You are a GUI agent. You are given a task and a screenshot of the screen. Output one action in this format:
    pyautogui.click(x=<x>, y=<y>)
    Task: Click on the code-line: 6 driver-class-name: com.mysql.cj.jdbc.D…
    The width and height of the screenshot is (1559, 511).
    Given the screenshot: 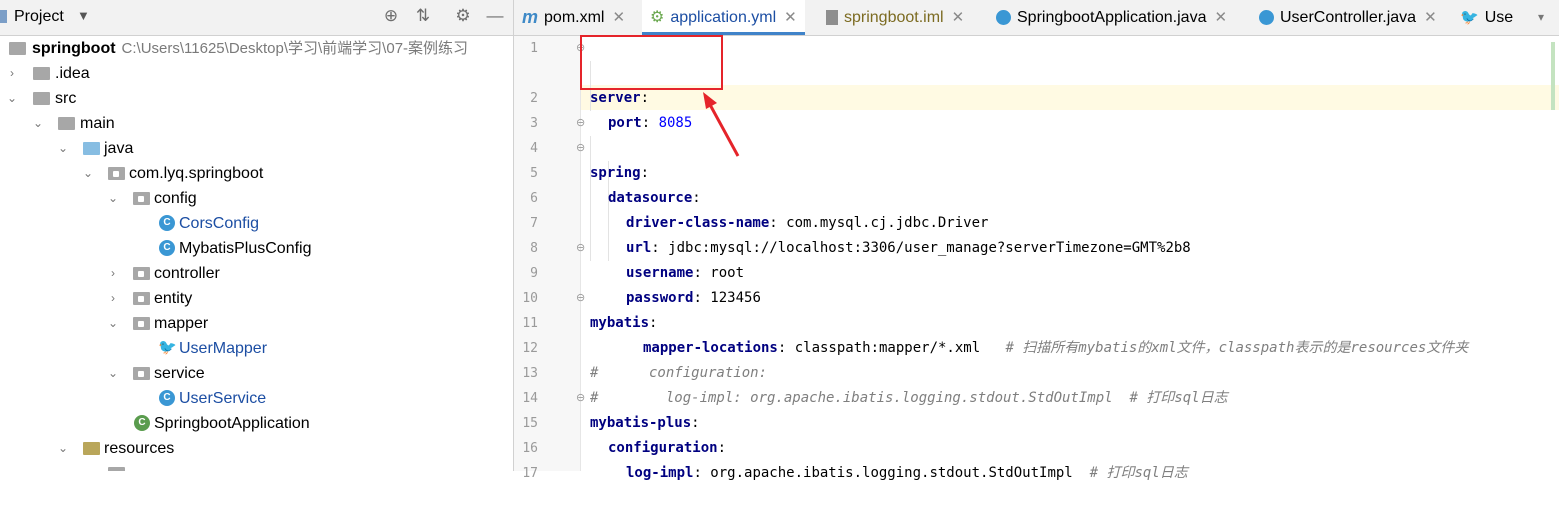 What is the action you would take?
    pyautogui.click(x=1036, y=196)
    